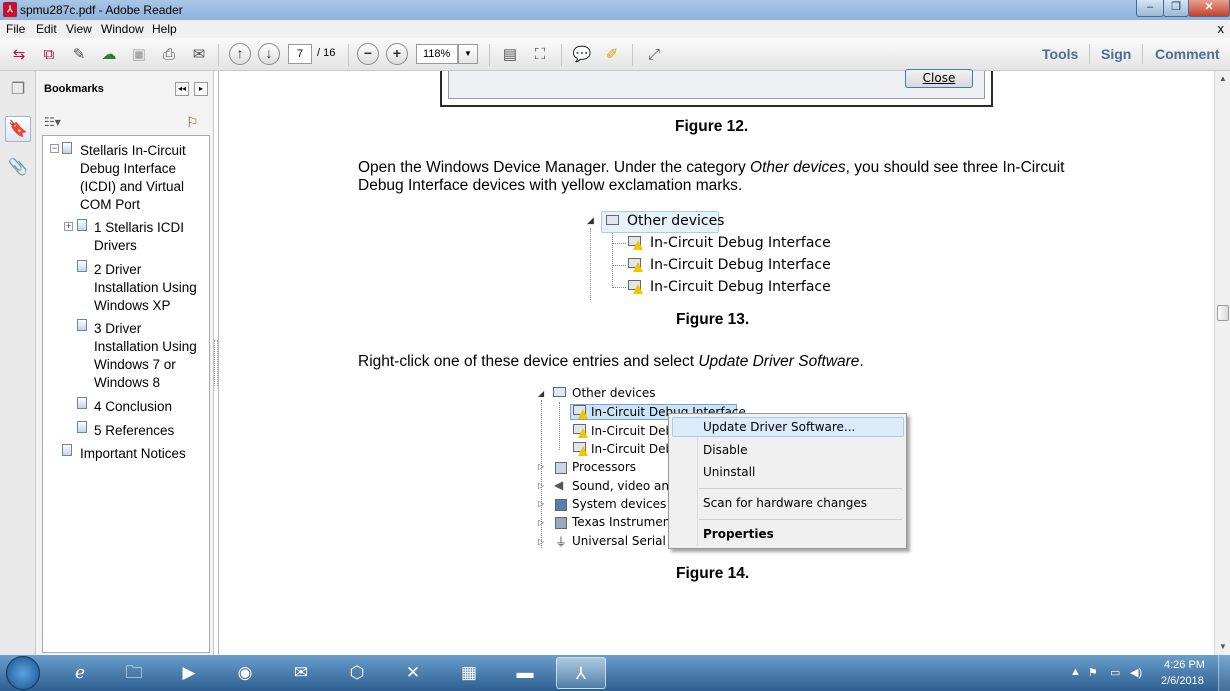  What do you see at coordinates (1209, 8) in the screenshot?
I see `close-window-button: ✕` at bounding box center [1209, 8].